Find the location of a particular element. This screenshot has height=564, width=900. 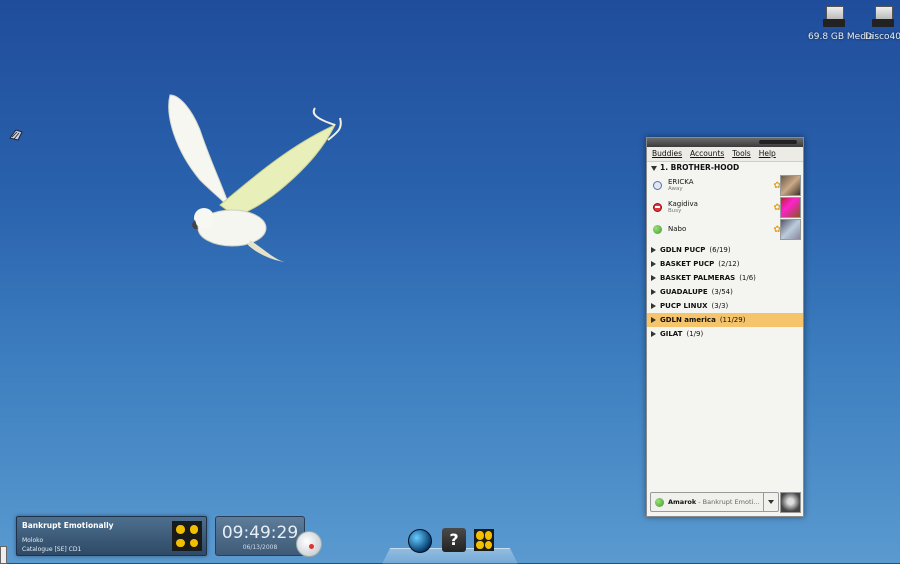

clock-widget: 09:49:29 06/13/2008 is located at coordinates (260, 536).